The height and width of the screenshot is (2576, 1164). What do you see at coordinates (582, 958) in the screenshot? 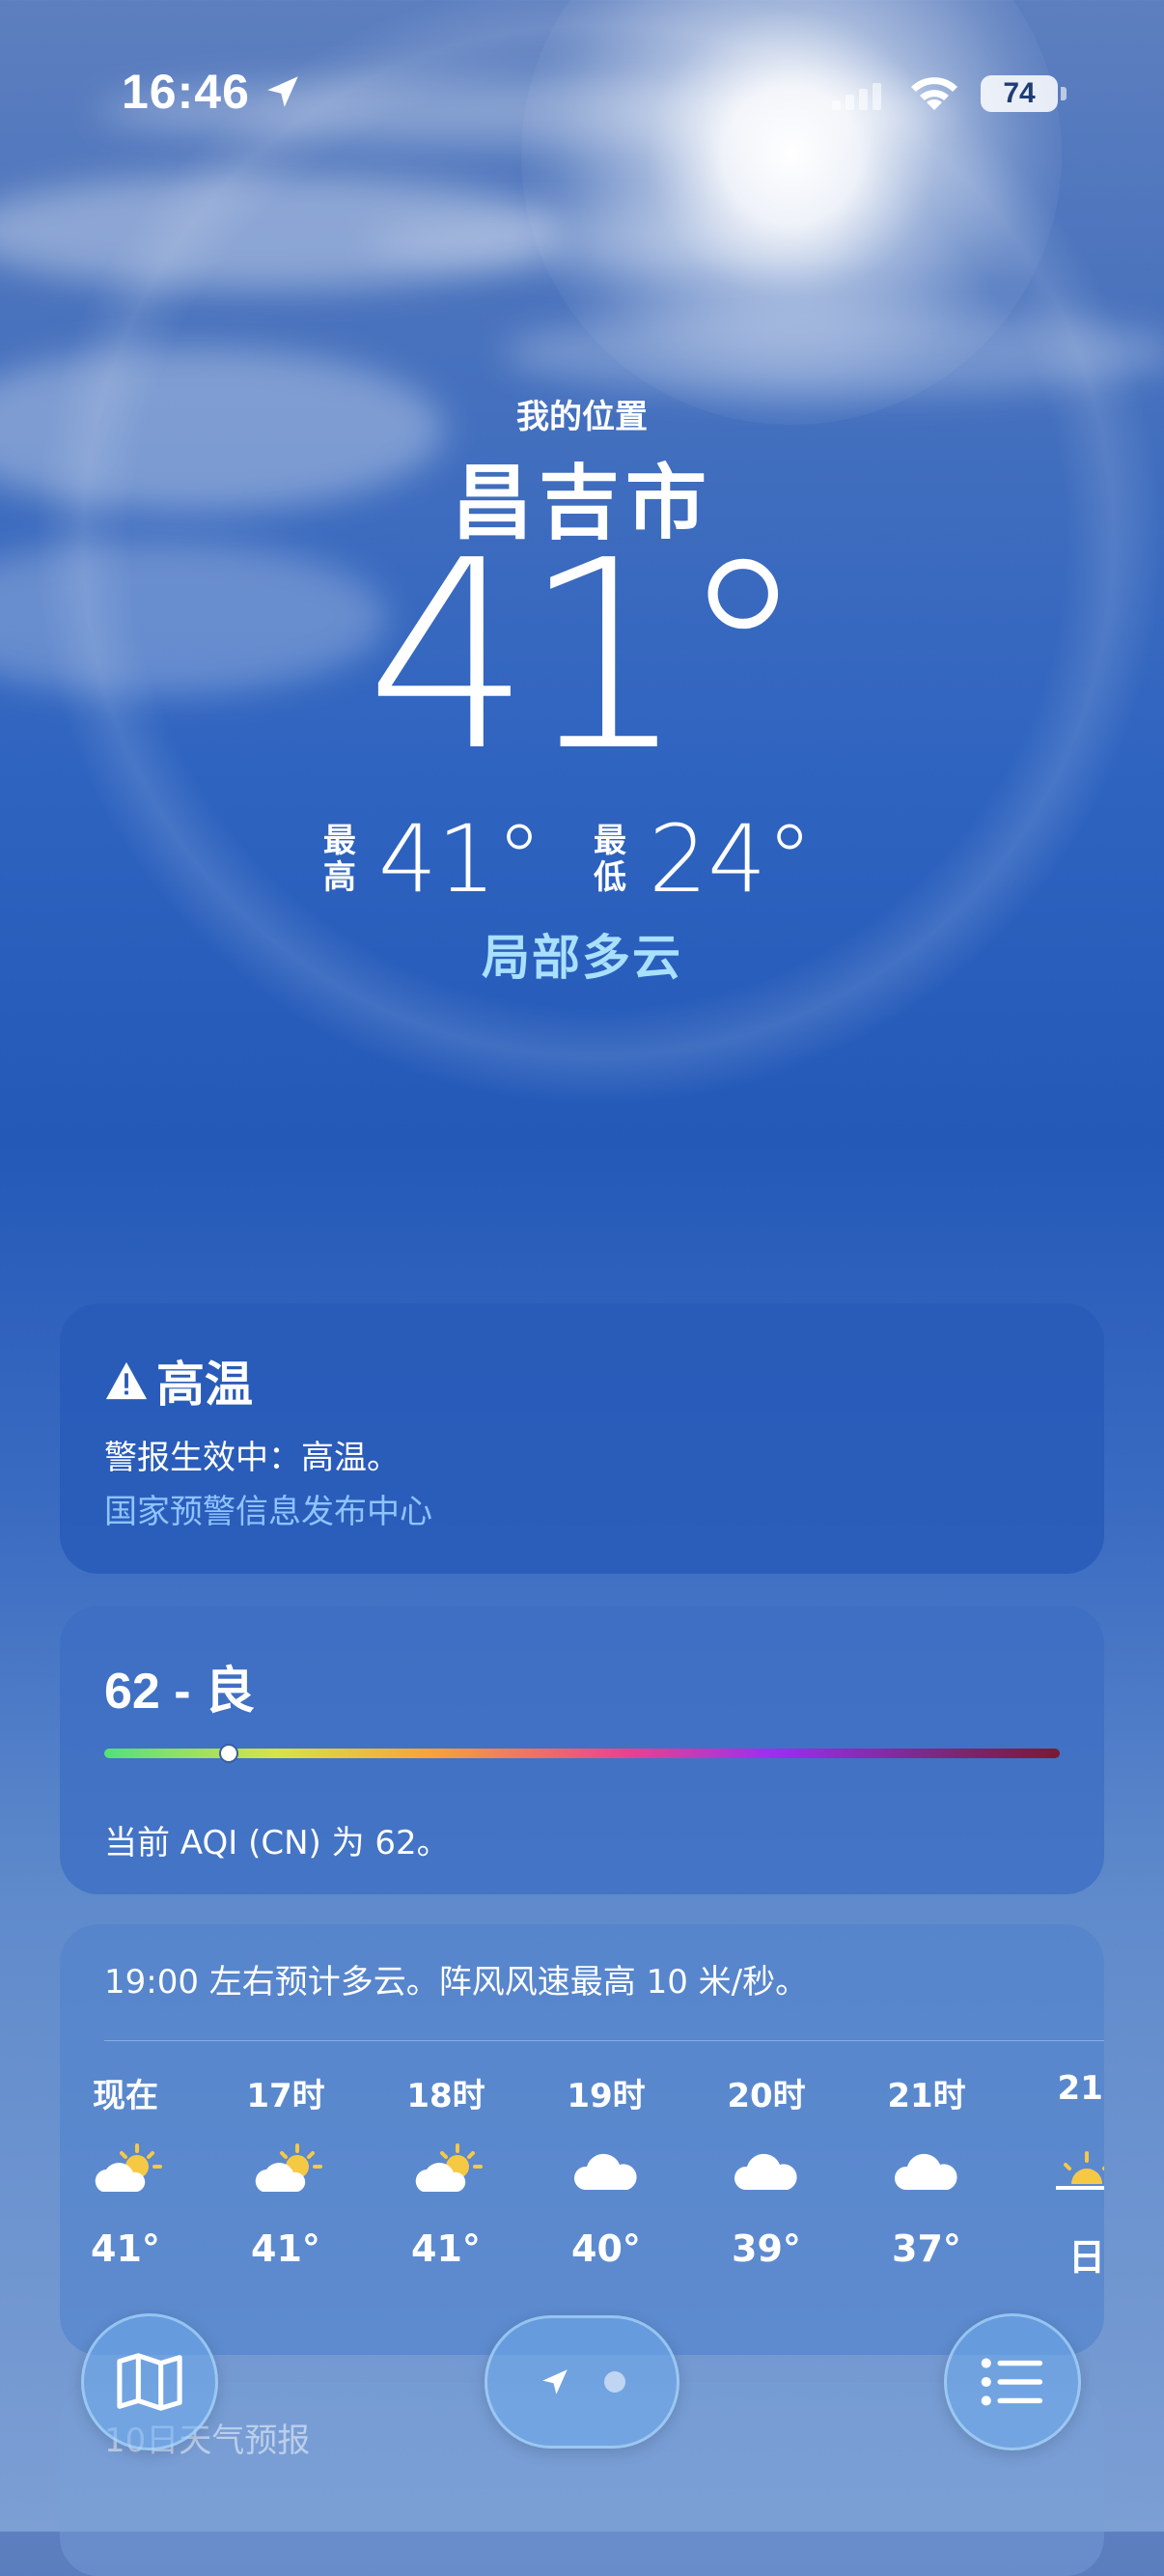
I see `weather-condition: 局部多云` at bounding box center [582, 958].